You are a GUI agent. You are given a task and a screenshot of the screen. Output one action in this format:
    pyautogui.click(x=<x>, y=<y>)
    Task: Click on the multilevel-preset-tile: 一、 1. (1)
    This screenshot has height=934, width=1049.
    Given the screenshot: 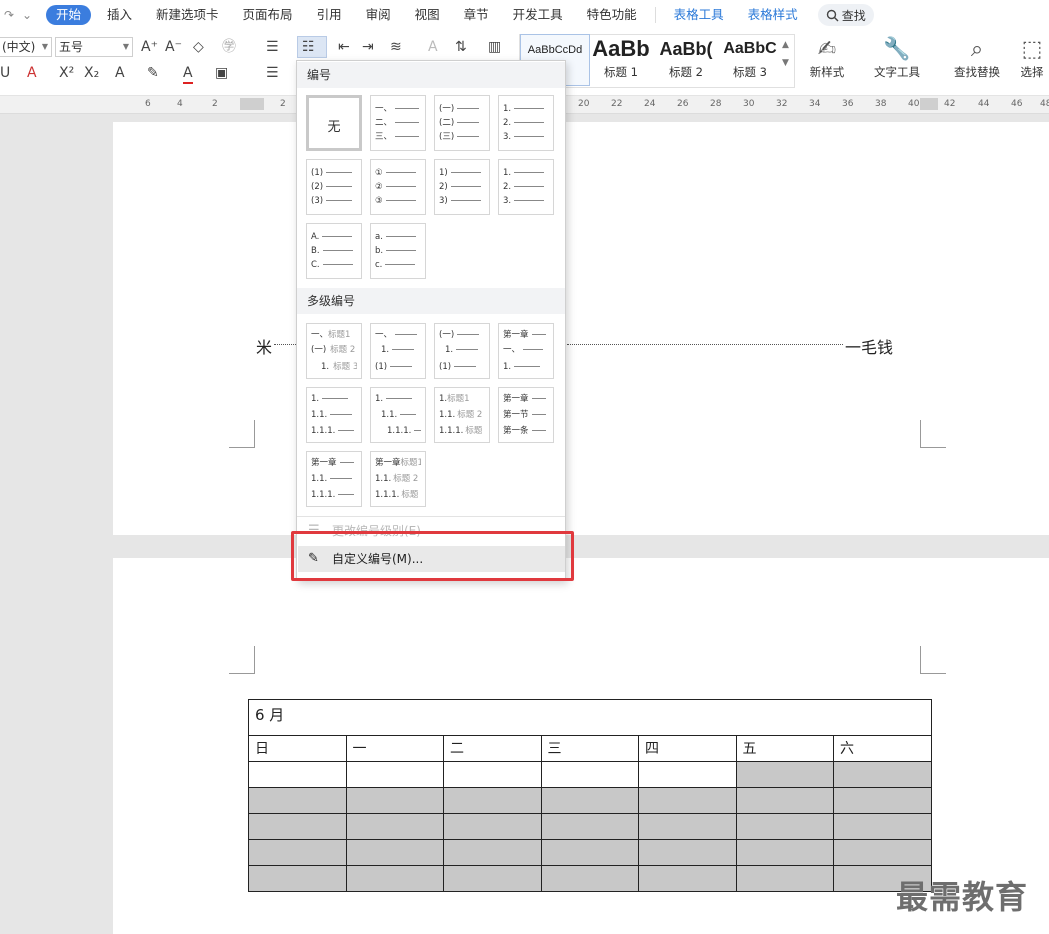 What is the action you would take?
    pyautogui.click(x=398, y=351)
    